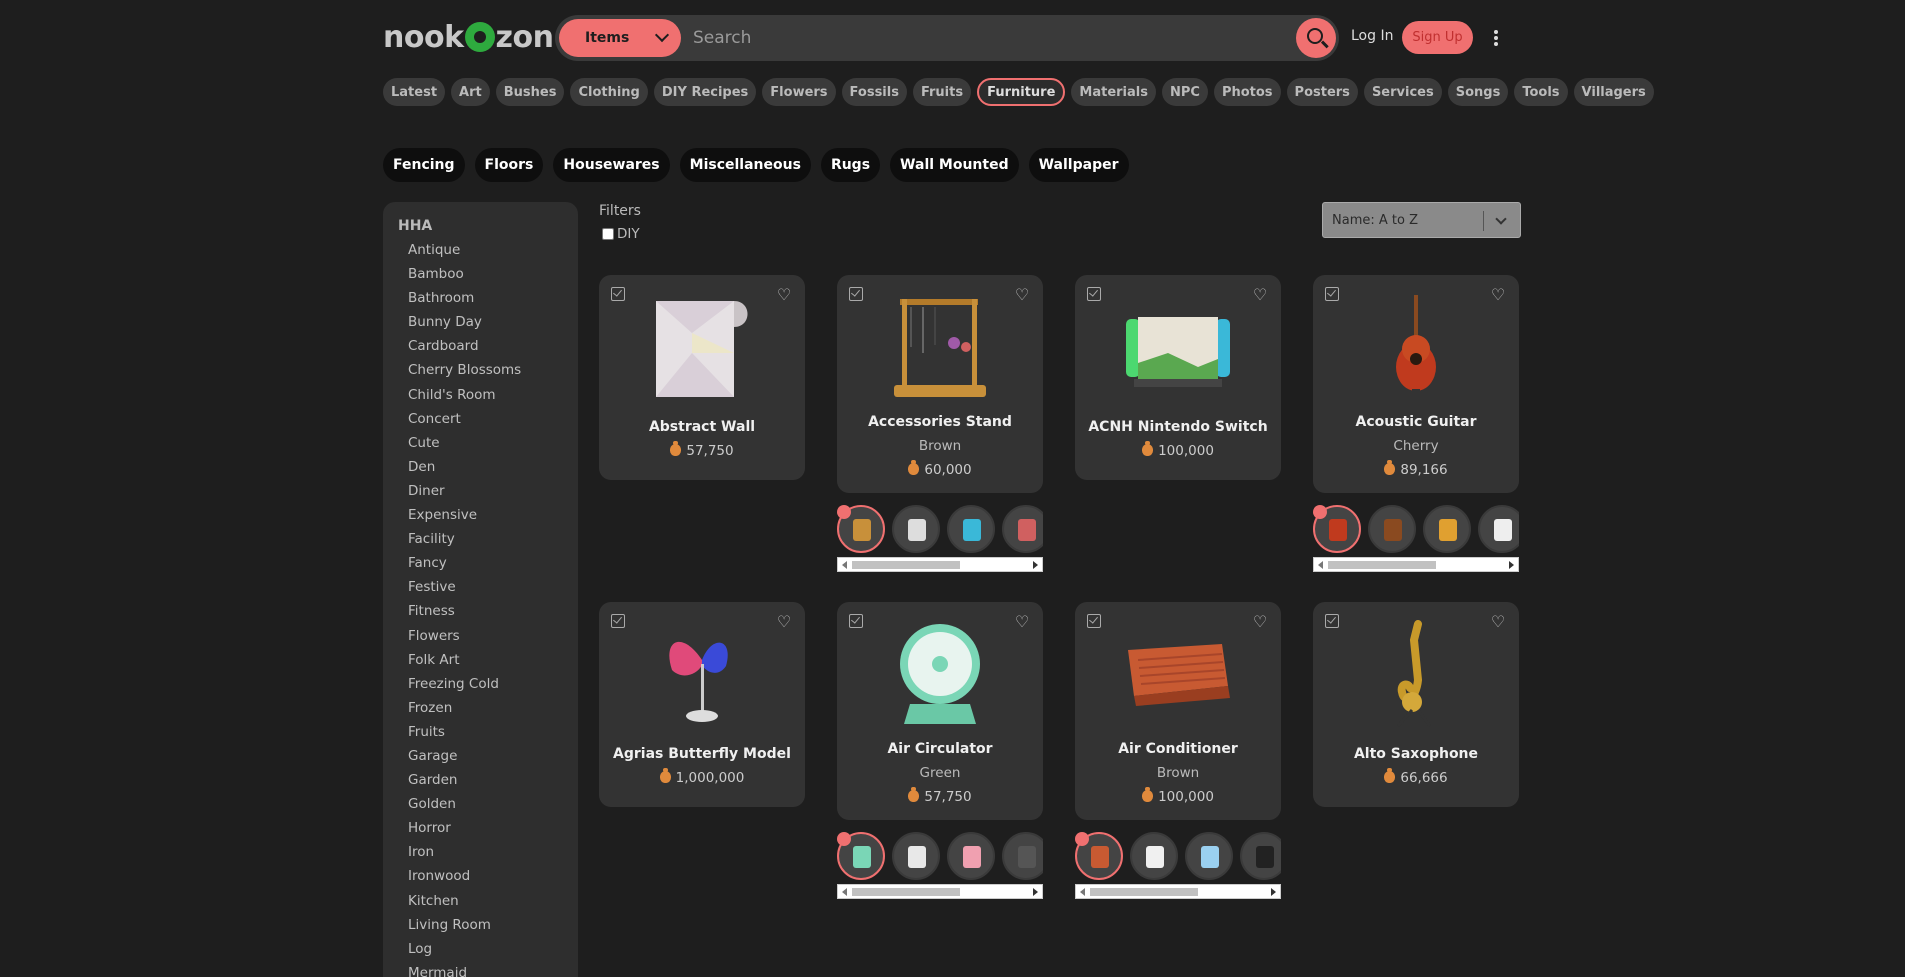 The image size is (1905, 977). What do you see at coordinates (424, 165) in the screenshot?
I see `subcategory-fencing: Fencing` at bounding box center [424, 165].